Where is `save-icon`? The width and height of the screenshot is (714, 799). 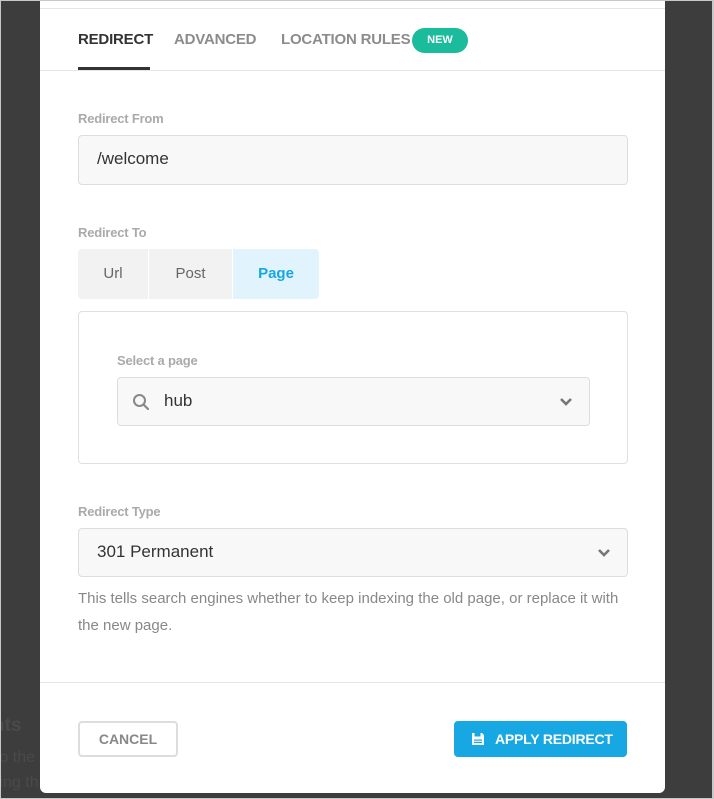
save-icon is located at coordinates (478, 739).